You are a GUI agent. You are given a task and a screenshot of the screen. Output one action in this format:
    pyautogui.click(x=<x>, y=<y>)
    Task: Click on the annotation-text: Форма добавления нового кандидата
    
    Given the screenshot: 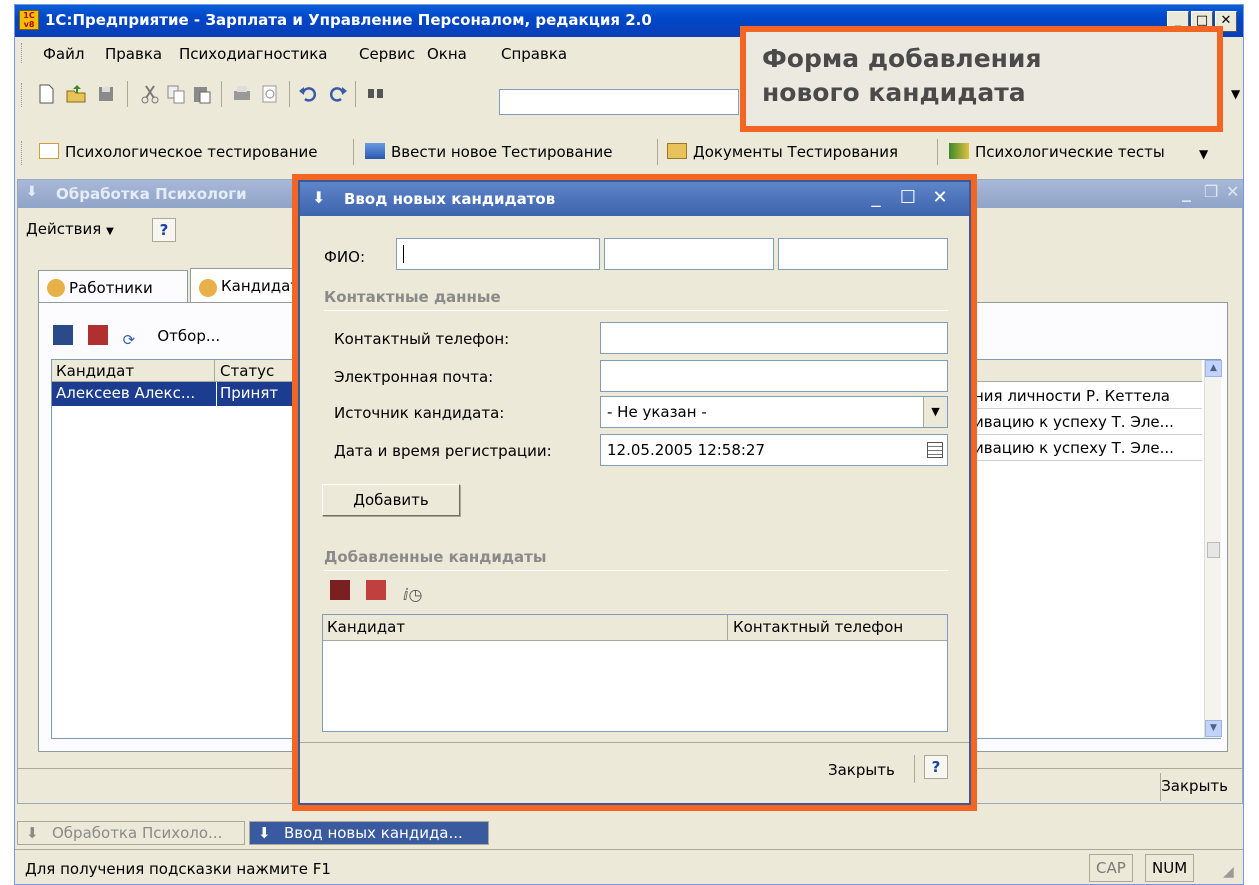 What is the action you would take?
    pyautogui.click(x=902, y=76)
    